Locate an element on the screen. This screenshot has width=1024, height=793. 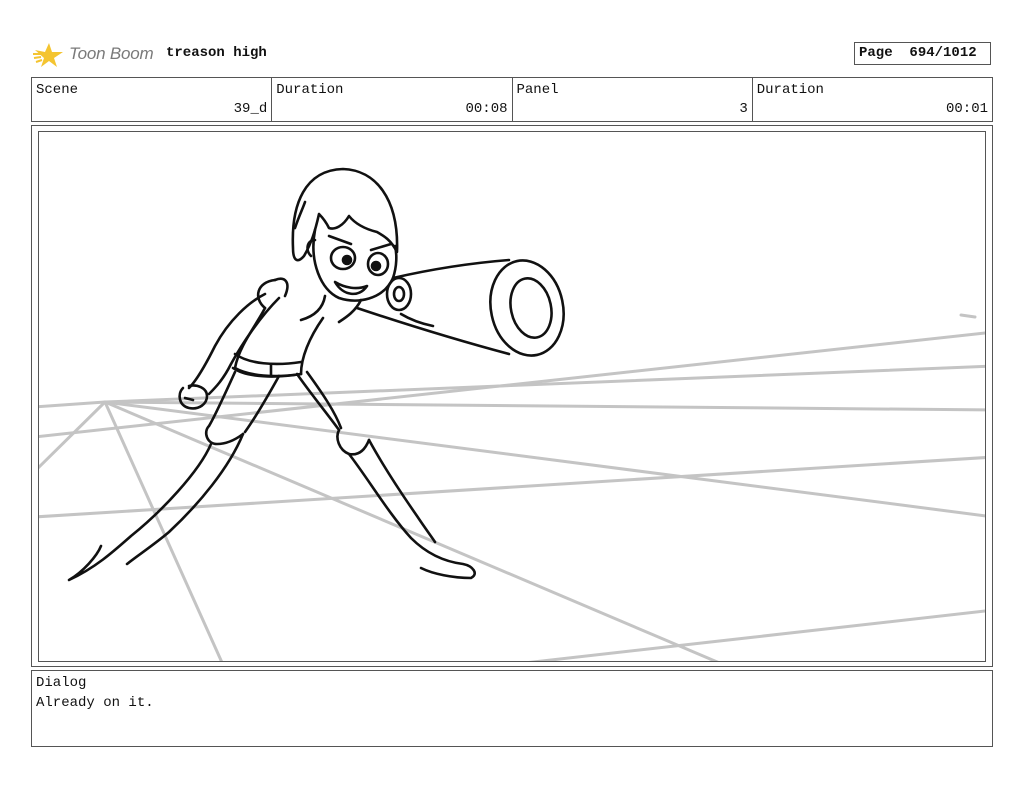
logo-text: Toon Boom is located at coordinates (111, 53).